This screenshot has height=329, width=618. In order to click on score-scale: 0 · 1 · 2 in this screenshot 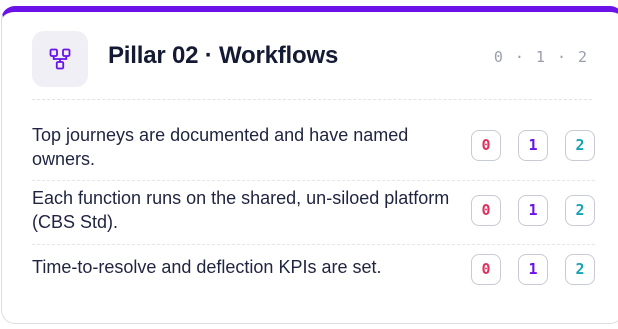, I will do `click(540, 57)`.